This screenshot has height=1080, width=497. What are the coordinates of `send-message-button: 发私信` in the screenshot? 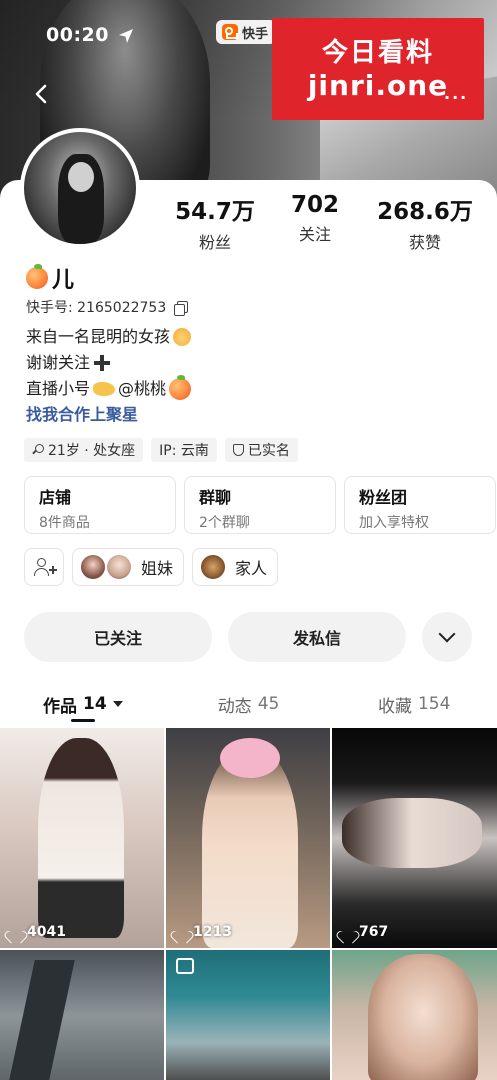 It's located at (317, 637).